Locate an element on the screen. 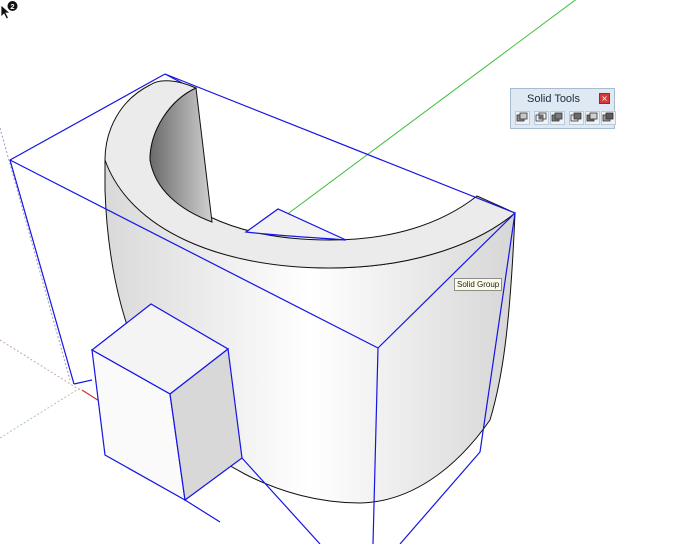 Image resolution: width=680 pixels, height=544 pixels. cursor-badge: 2 is located at coordinates (12, 6).